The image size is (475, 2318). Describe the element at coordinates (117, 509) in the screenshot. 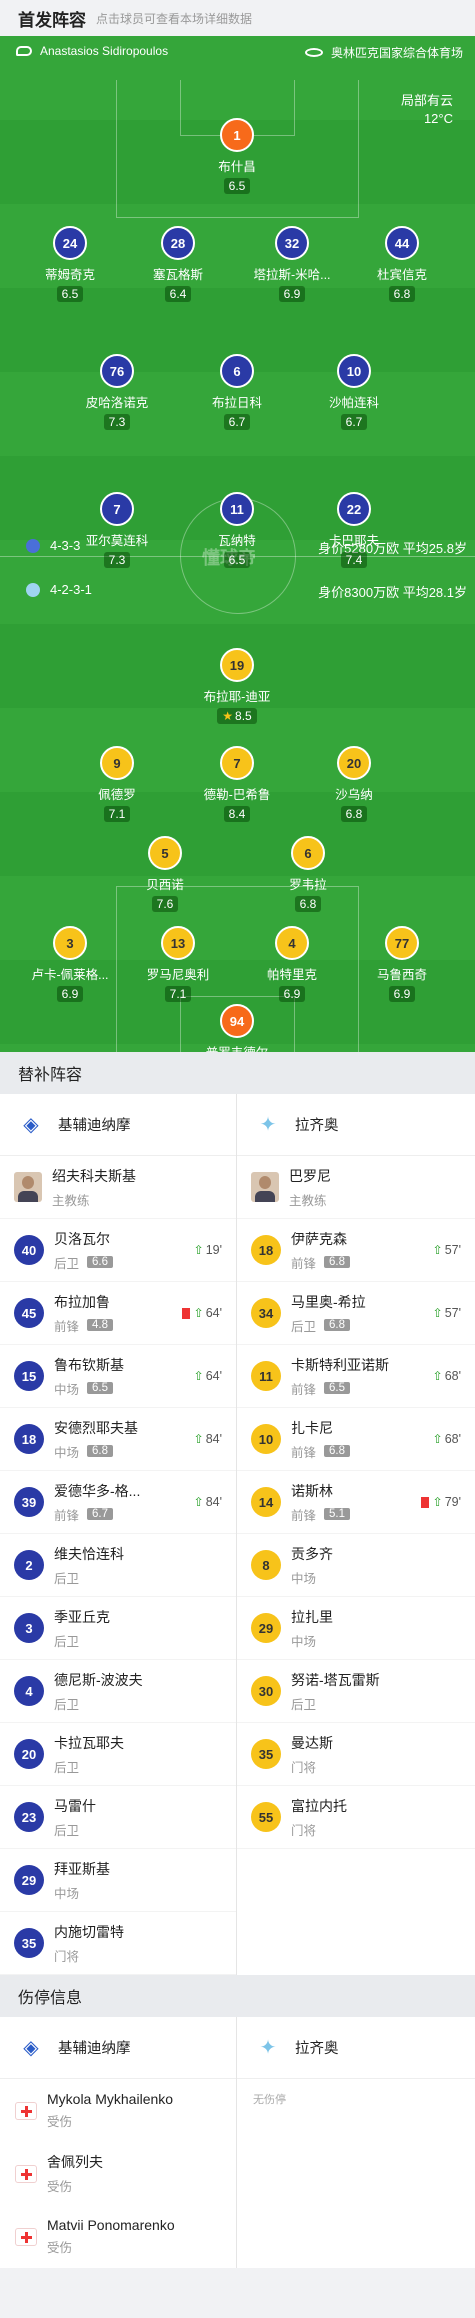

I see `player-number: 7` at that location.